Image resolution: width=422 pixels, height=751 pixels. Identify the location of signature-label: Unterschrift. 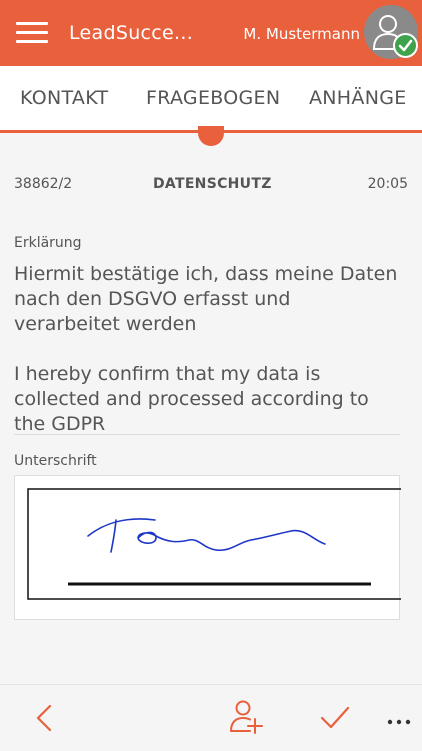
(55, 461).